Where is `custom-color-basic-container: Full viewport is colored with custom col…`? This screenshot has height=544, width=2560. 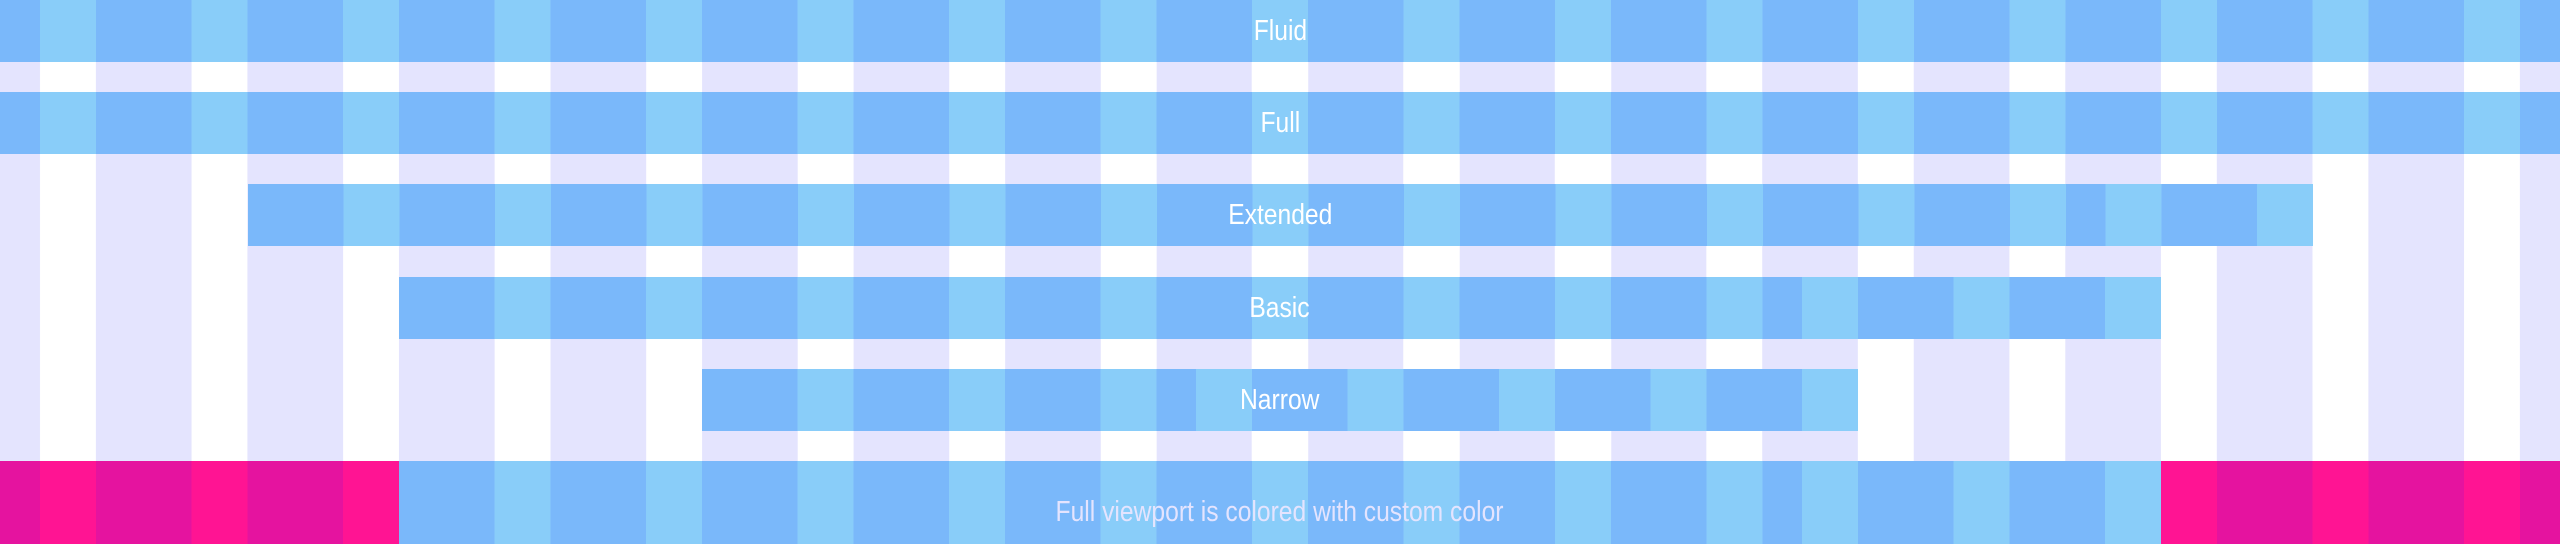
custom-color-basic-container: Full viewport is colored with custom col… is located at coordinates (1280, 502).